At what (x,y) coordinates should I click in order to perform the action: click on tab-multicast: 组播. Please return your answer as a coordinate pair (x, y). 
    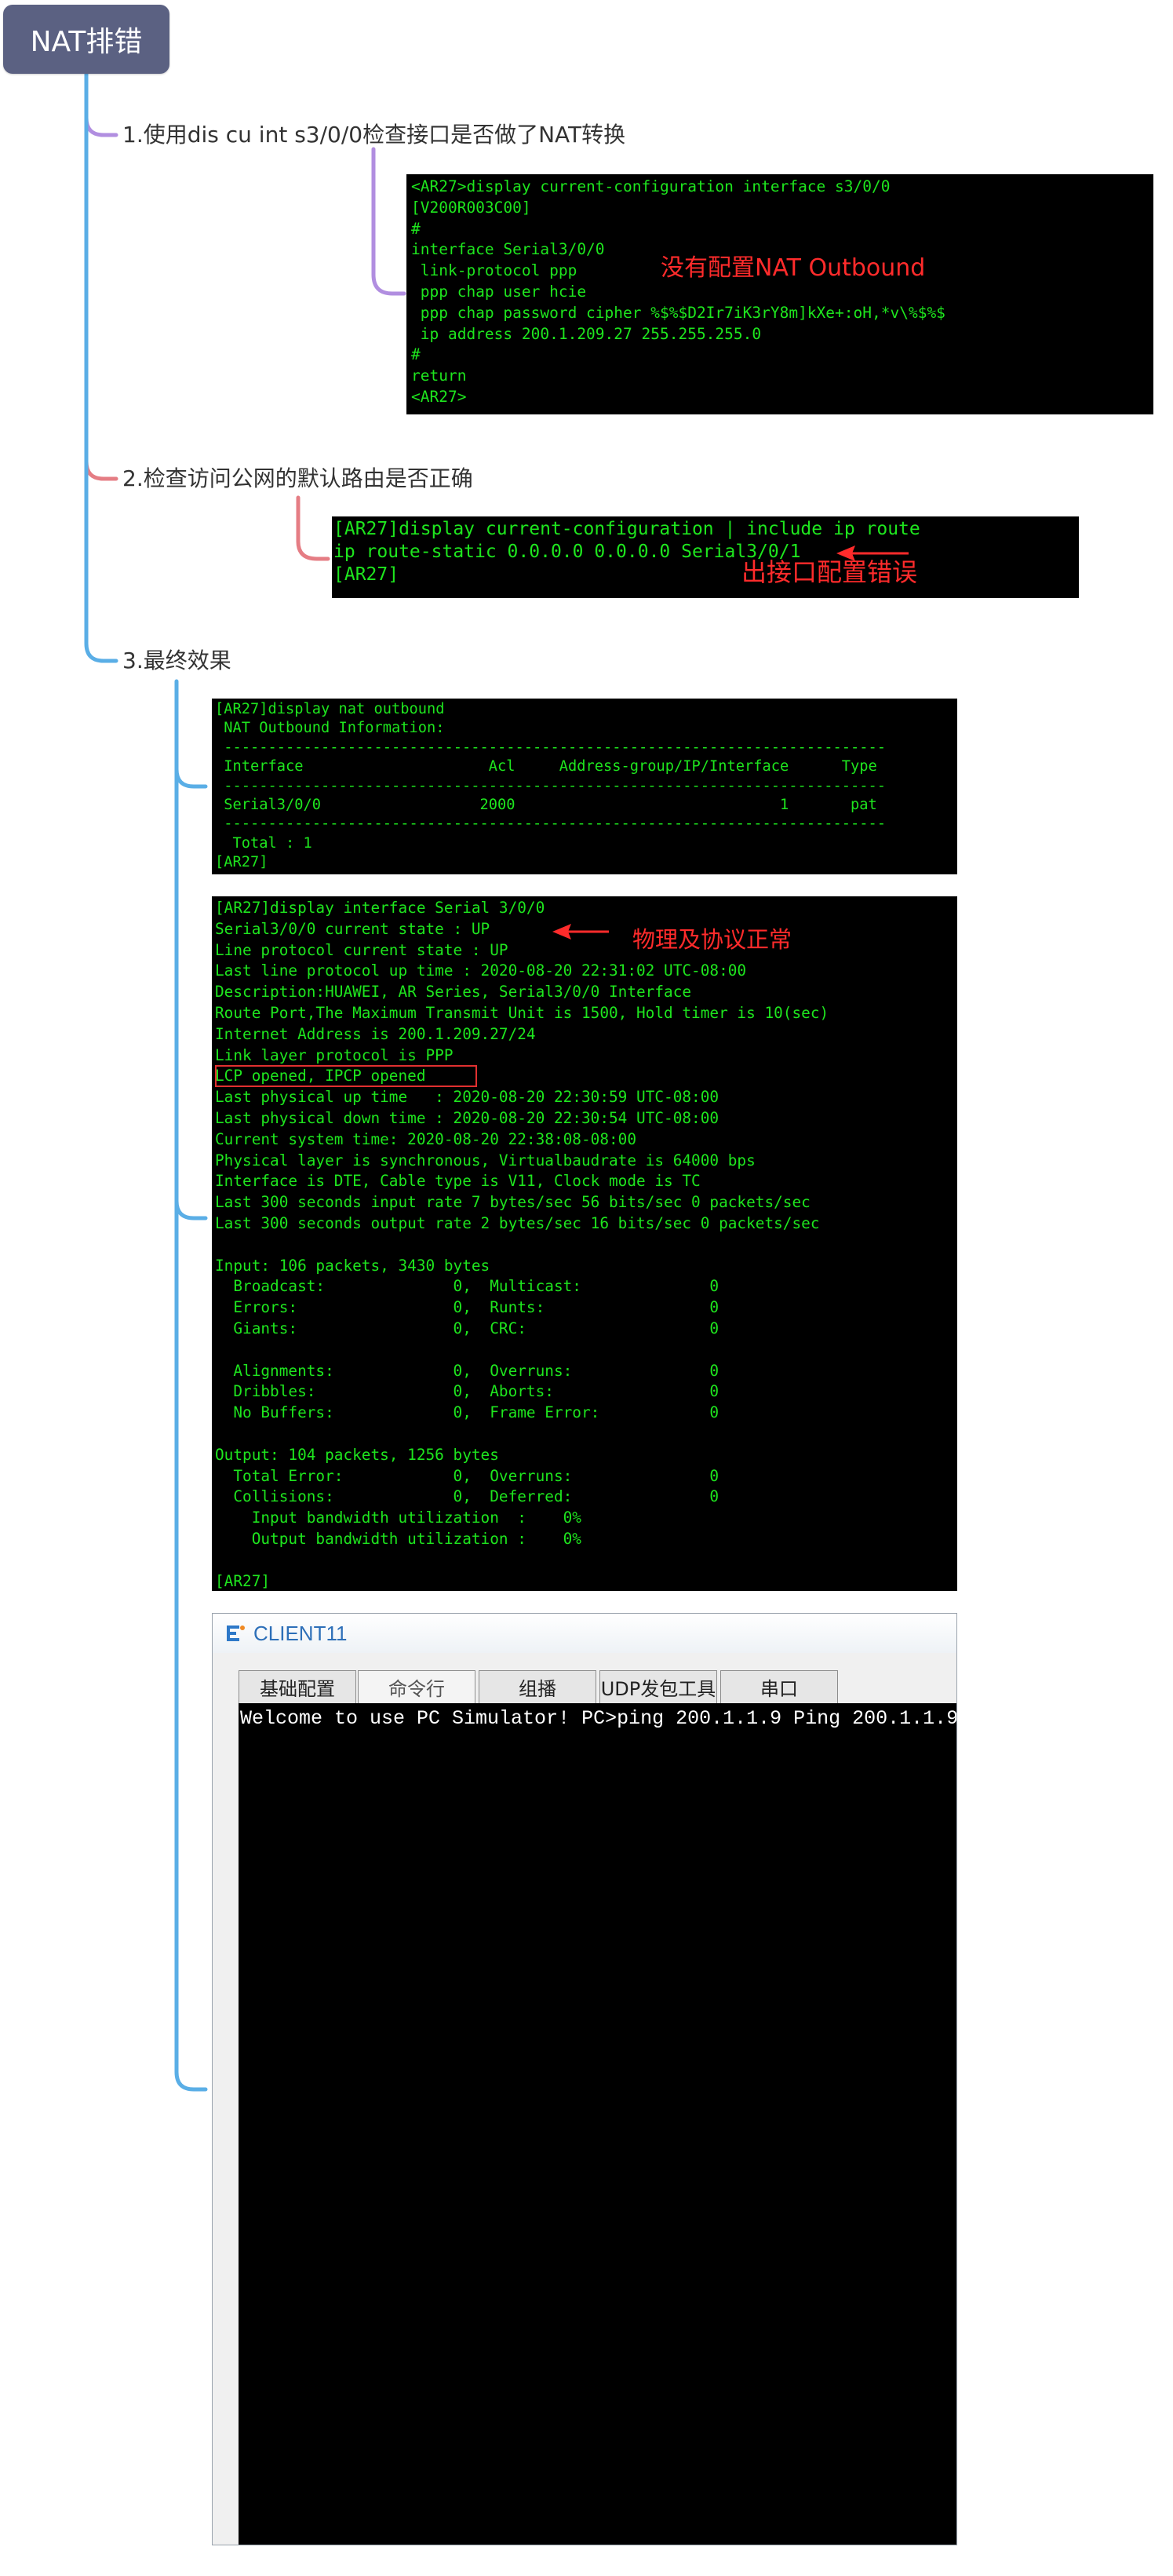
    Looking at the image, I should click on (537, 1687).